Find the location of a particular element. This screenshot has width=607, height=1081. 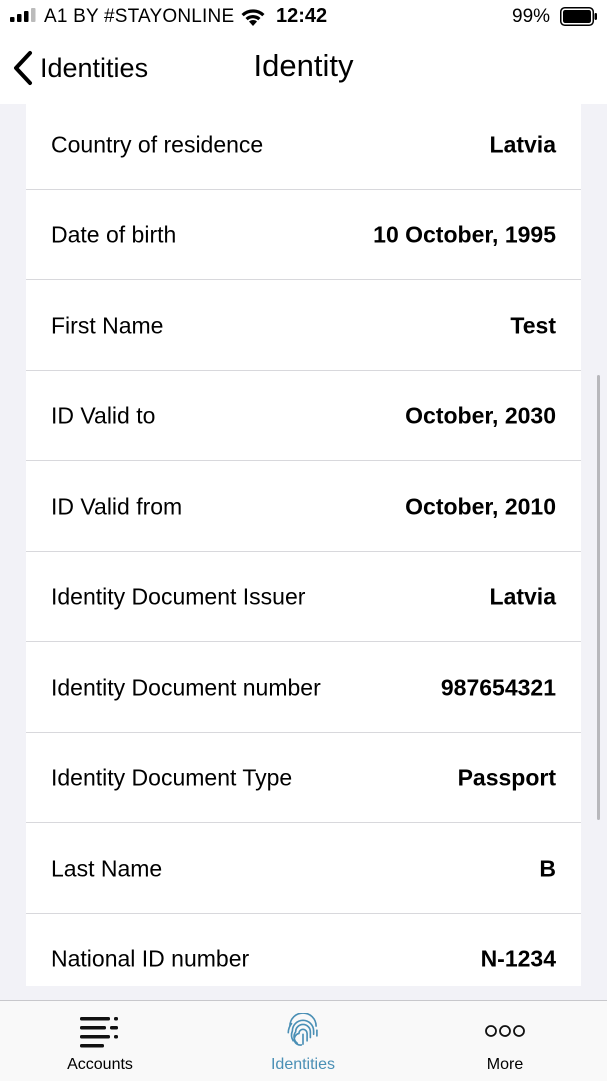

tab-more: More is located at coordinates (505, 1041).